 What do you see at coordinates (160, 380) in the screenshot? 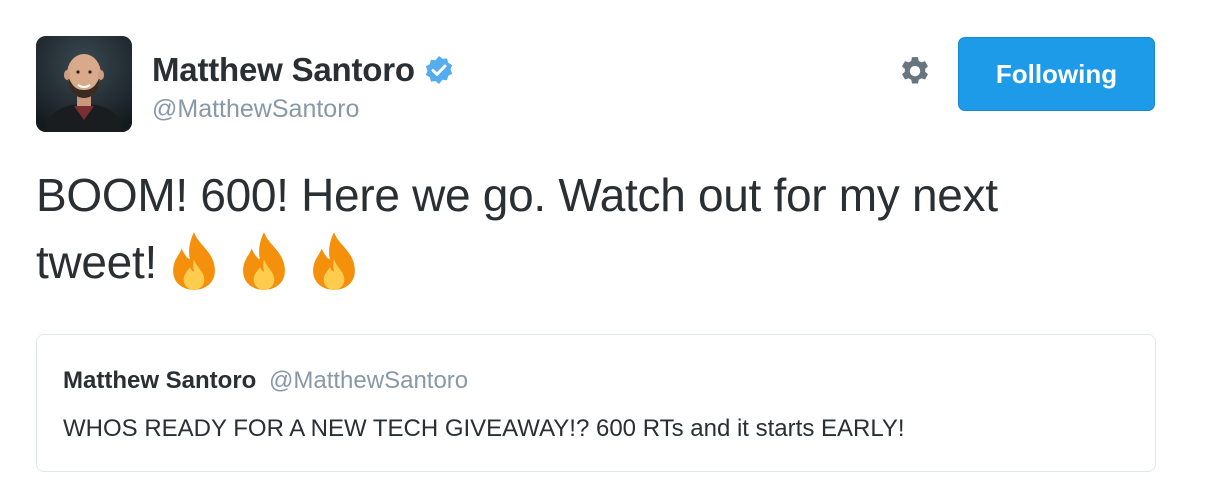
I see `quoted-author-name: Matthew Santoro` at bounding box center [160, 380].